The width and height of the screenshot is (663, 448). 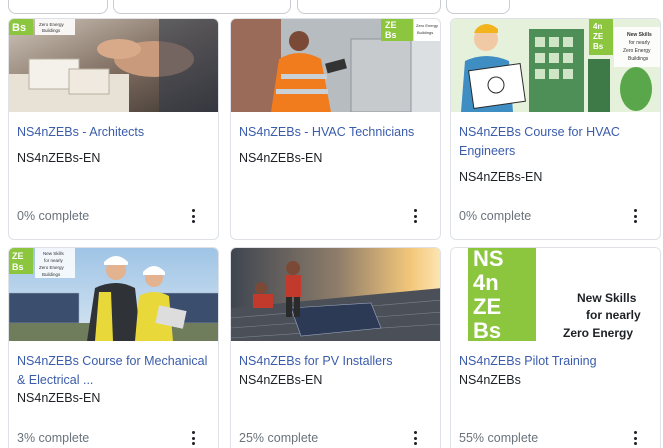 What do you see at coordinates (556, 141) in the screenshot?
I see `course-title-link: NS4nZEBs Course for HVAC Engineers` at bounding box center [556, 141].